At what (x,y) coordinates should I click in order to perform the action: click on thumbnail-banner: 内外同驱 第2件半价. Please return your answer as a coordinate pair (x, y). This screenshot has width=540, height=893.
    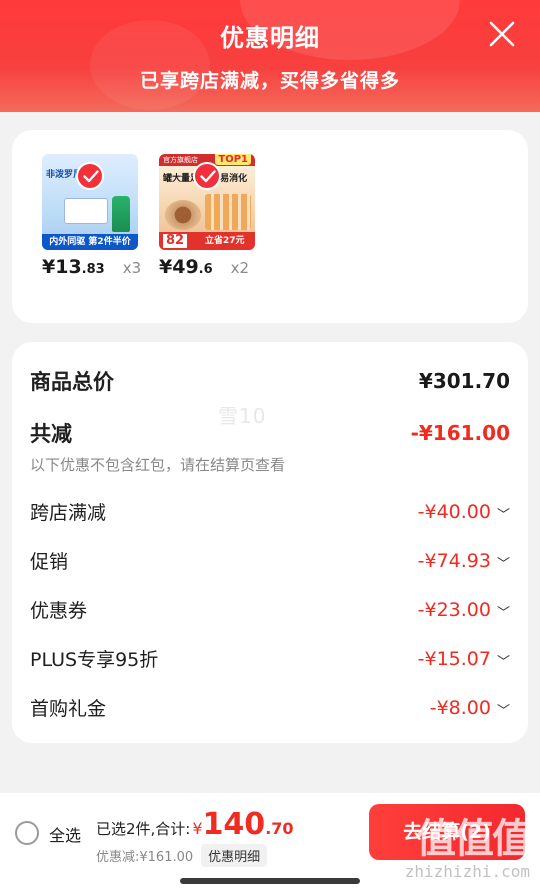
    Looking at the image, I should click on (90, 242).